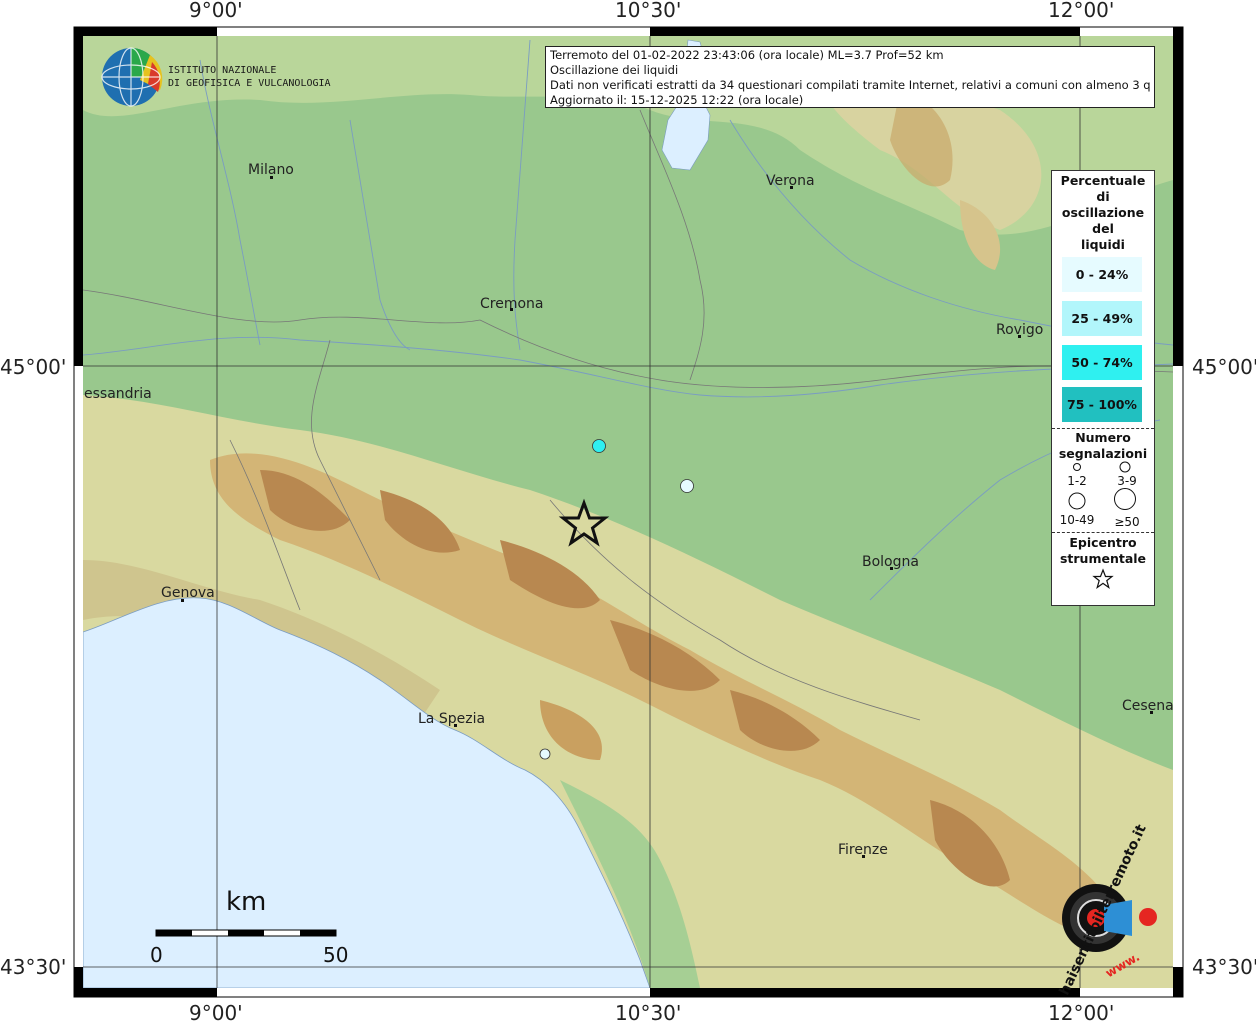  I want to click on city-label: essandria, so click(118, 394).